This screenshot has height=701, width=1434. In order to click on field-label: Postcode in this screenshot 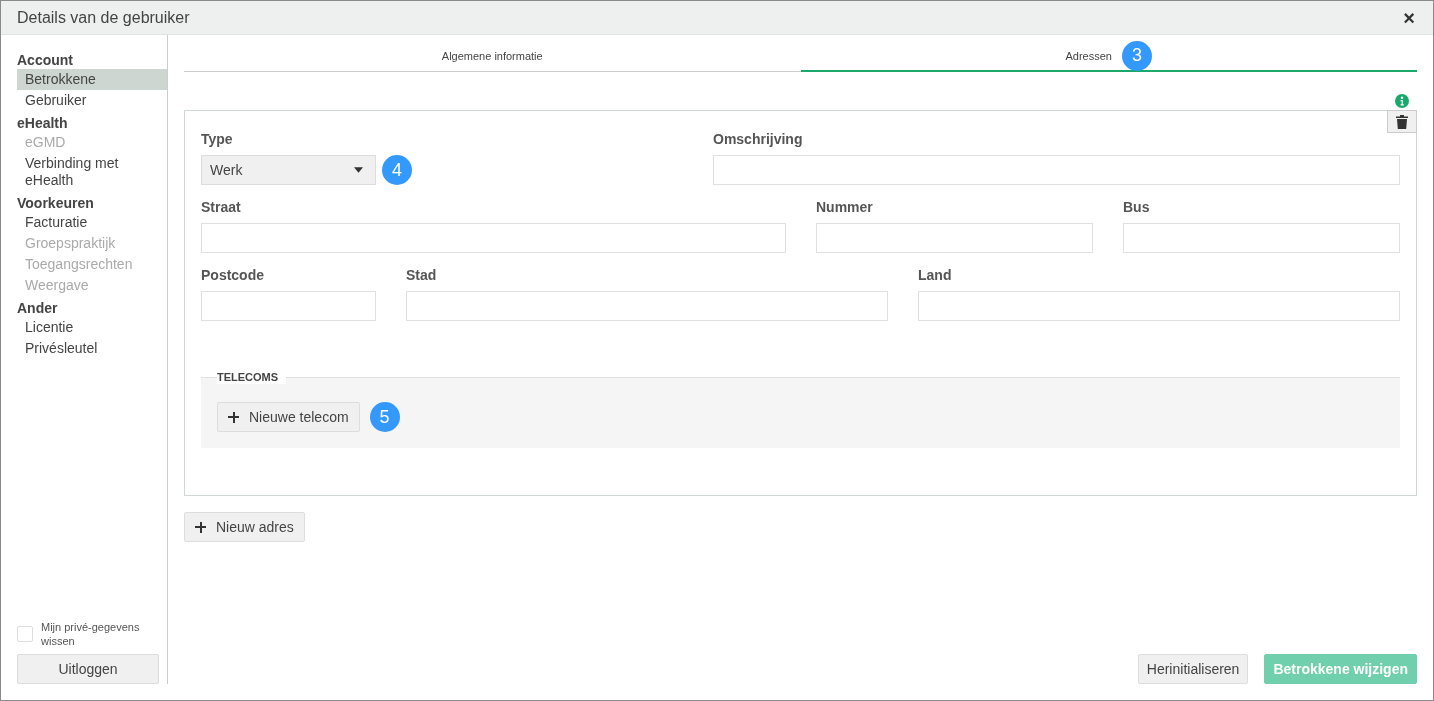, I will do `click(233, 275)`.